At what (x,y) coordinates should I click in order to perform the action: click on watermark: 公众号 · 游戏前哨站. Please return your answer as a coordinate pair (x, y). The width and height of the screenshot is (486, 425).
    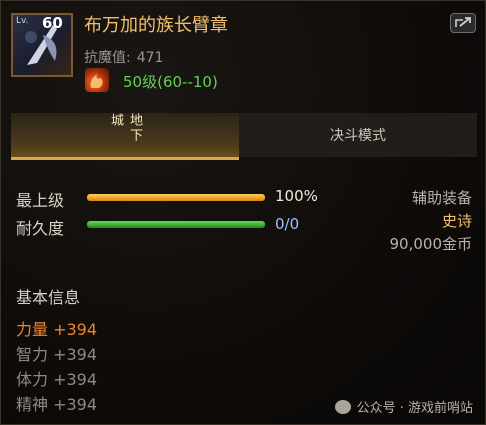
    Looking at the image, I should click on (403, 406).